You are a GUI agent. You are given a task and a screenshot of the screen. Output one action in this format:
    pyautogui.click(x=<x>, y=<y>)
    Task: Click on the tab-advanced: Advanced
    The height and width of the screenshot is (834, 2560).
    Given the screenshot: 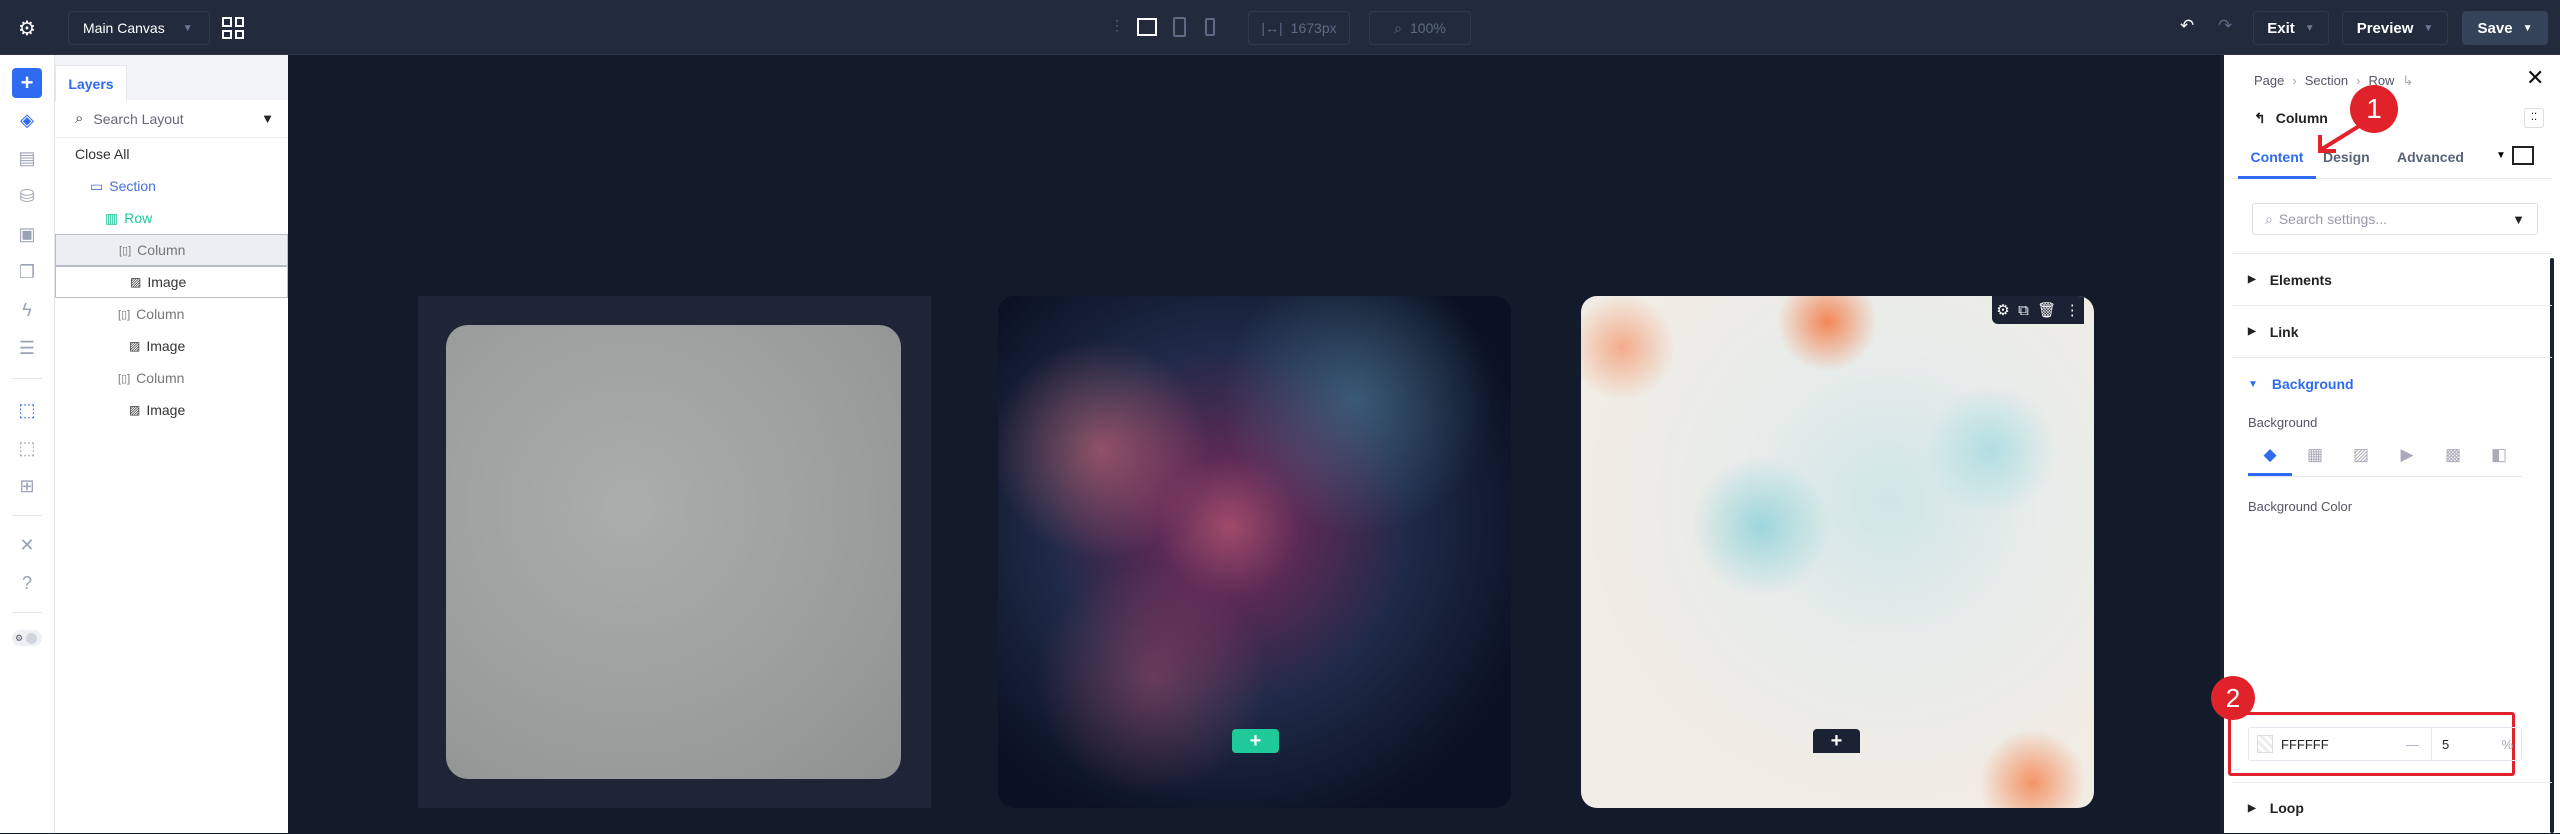 What is the action you would take?
    pyautogui.click(x=2430, y=157)
    